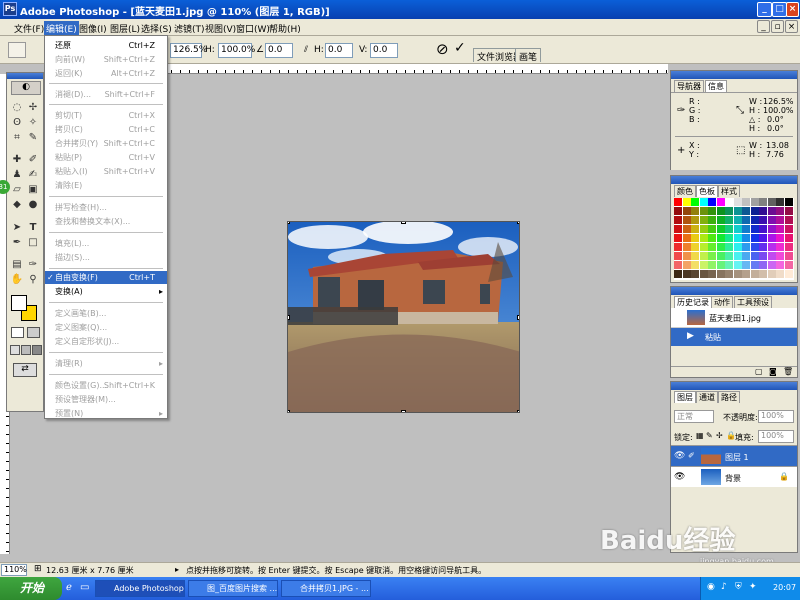 The height and width of the screenshot is (600, 800). Describe the element at coordinates (17, 279) in the screenshot. I see `hand-tool-icon: ✋` at that location.